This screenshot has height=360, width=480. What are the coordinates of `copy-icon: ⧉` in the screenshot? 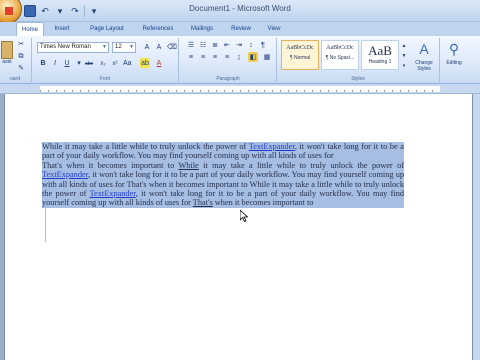 It's located at (21, 56).